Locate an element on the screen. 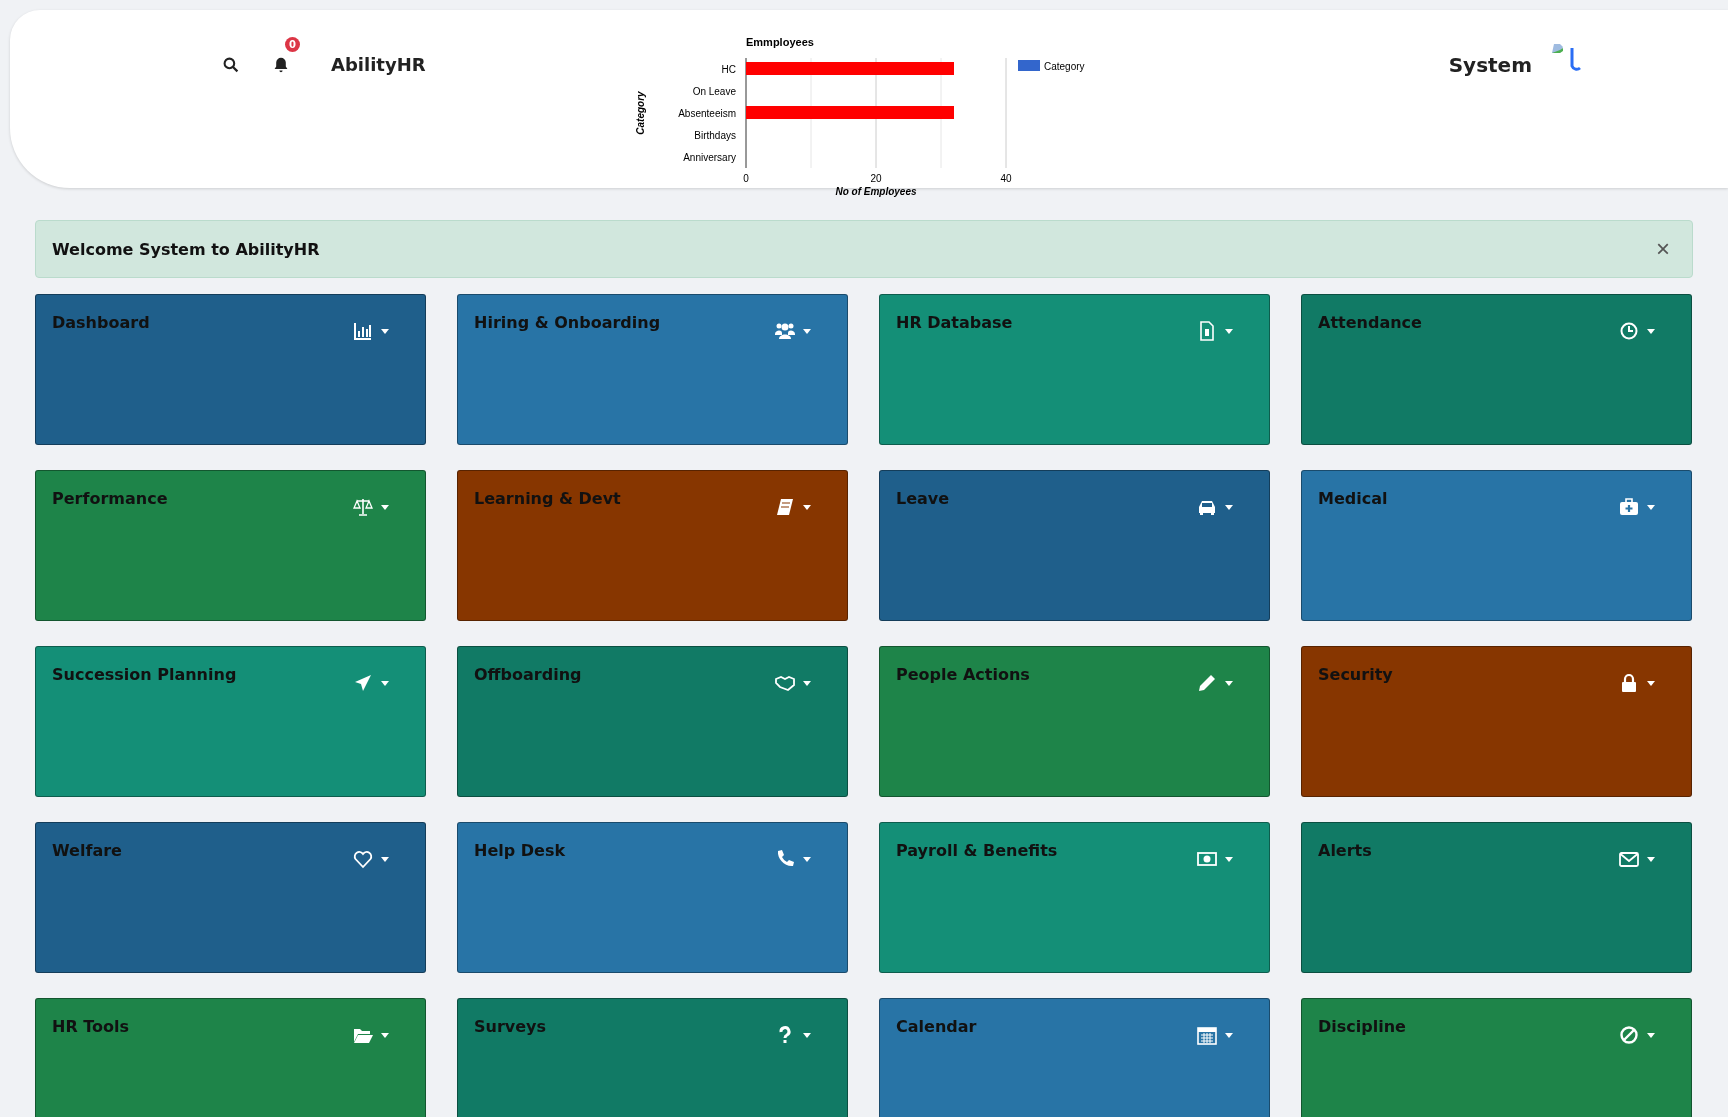 This screenshot has width=1728, height=1117. module-title: Calendar is located at coordinates (936, 1026).